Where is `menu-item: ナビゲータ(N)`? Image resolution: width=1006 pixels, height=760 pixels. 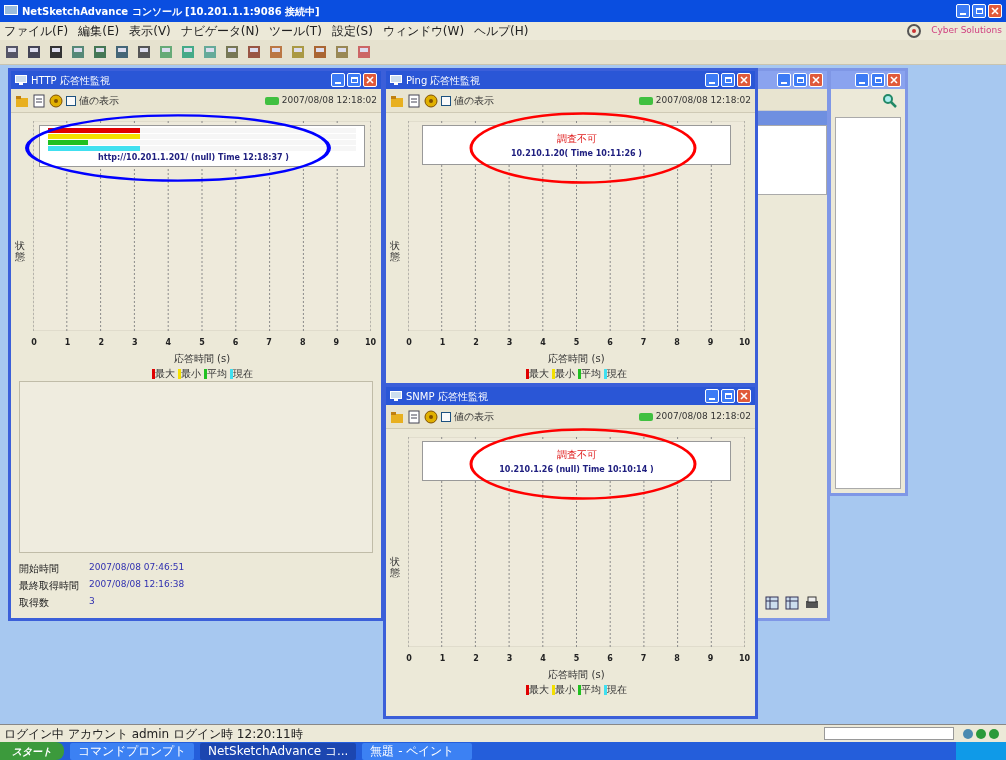
menu-item: ナビゲータ(N) is located at coordinates (220, 31).